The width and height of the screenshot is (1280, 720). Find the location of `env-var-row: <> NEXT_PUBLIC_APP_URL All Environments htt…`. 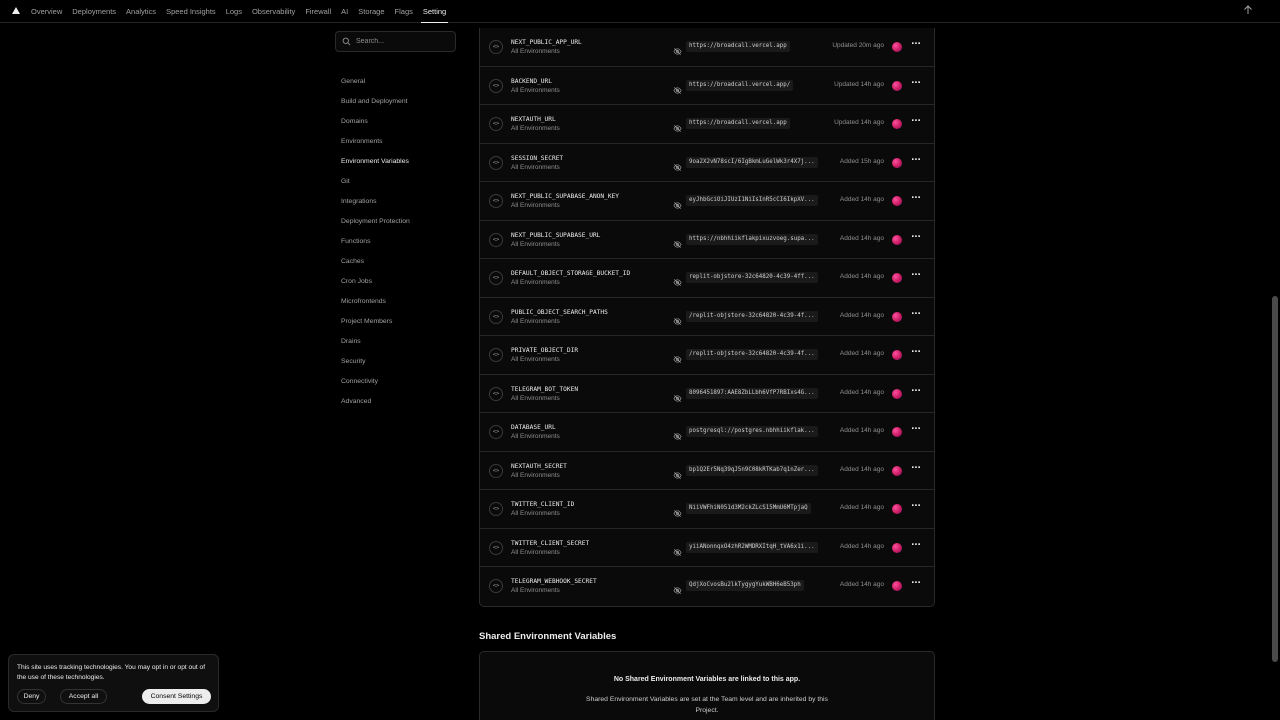

env-var-row: <> NEXT_PUBLIC_APP_URL All Environments htt… is located at coordinates (707, 47).